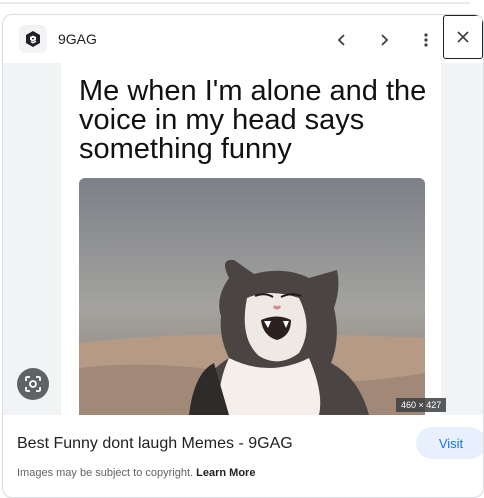 The image size is (484, 498). I want to click on more-vert-icon, so click(426, 40).